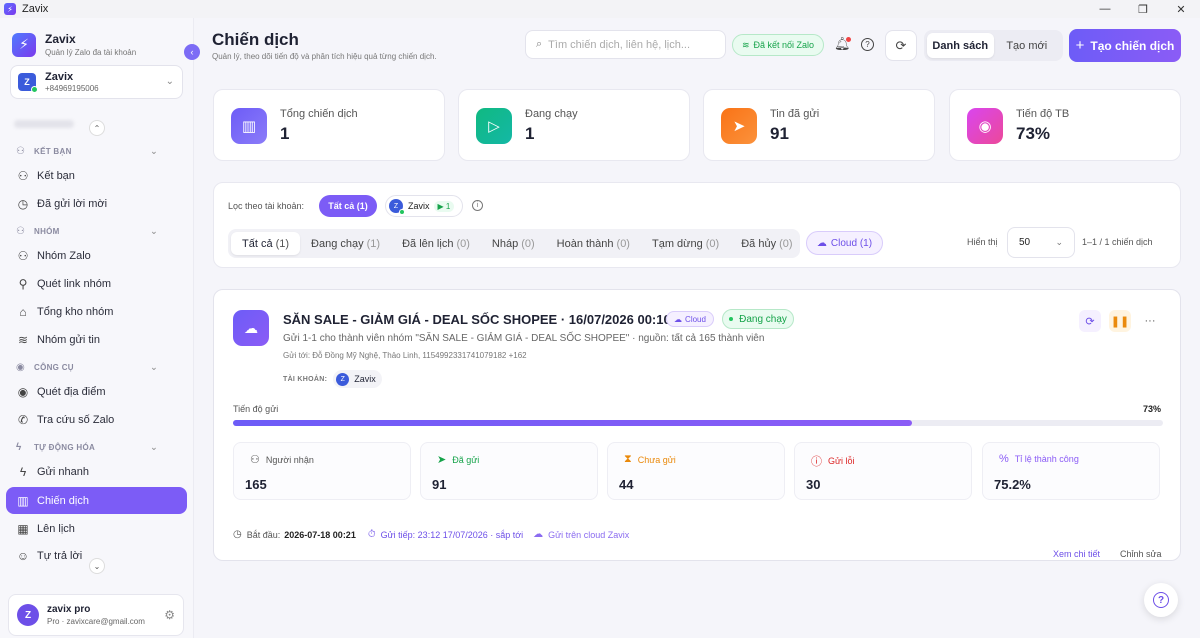  Describe the element at coordinates (844, 243) in the screenshot. I see `cloud-filter-chip: ☁ Cloud (1)` at that location.